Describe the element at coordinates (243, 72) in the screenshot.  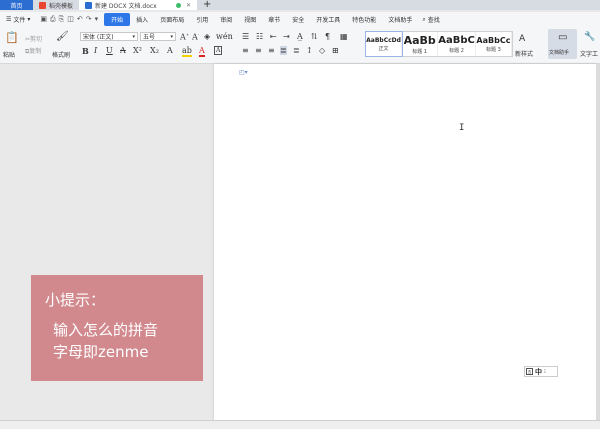
I see `page-anchor-icon: ◰▾` at that location.